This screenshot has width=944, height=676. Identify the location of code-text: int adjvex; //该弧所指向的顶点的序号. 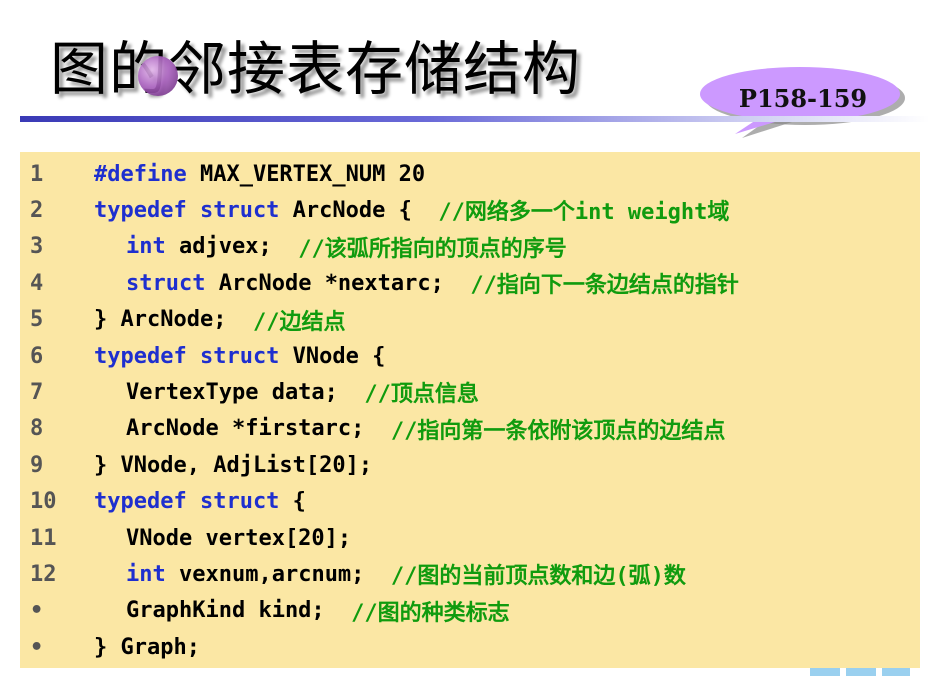
(346, 247).